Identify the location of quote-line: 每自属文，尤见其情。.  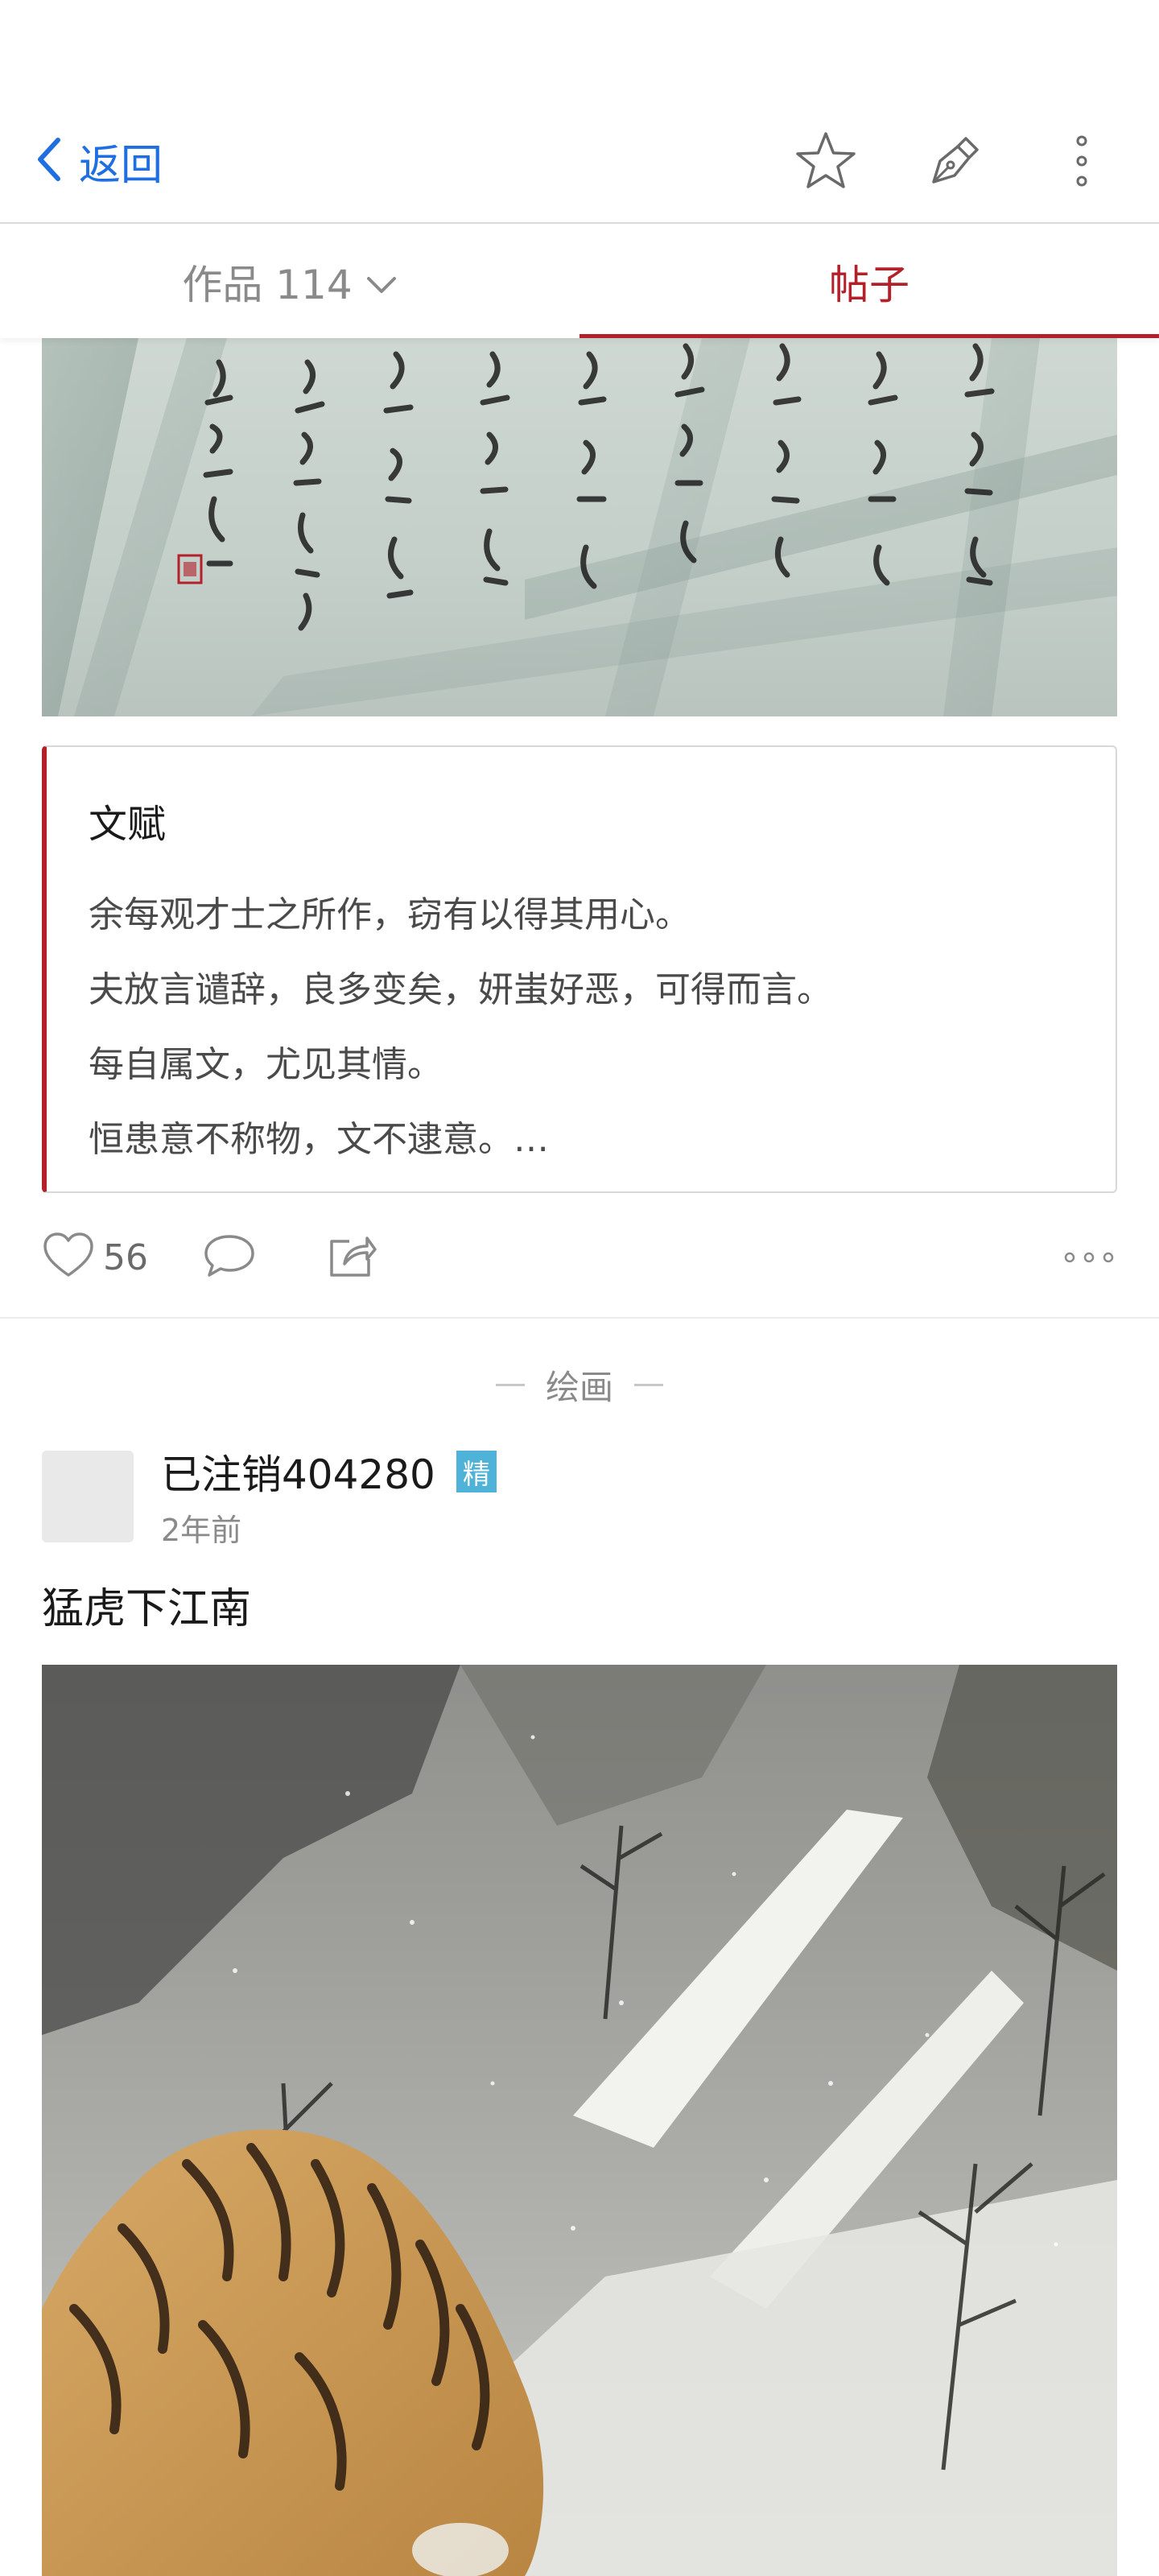
(266, 1064).